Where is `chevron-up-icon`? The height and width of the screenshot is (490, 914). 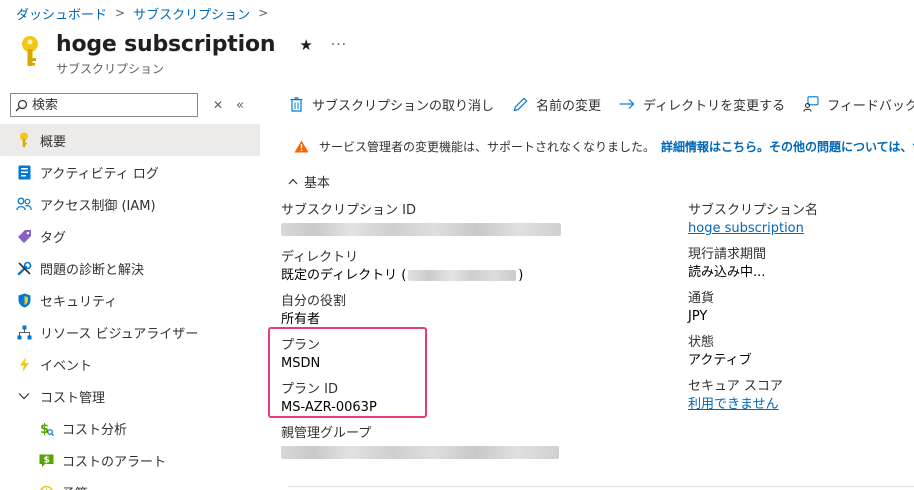
chevron-up-icon is located at coordinates (293, 181).